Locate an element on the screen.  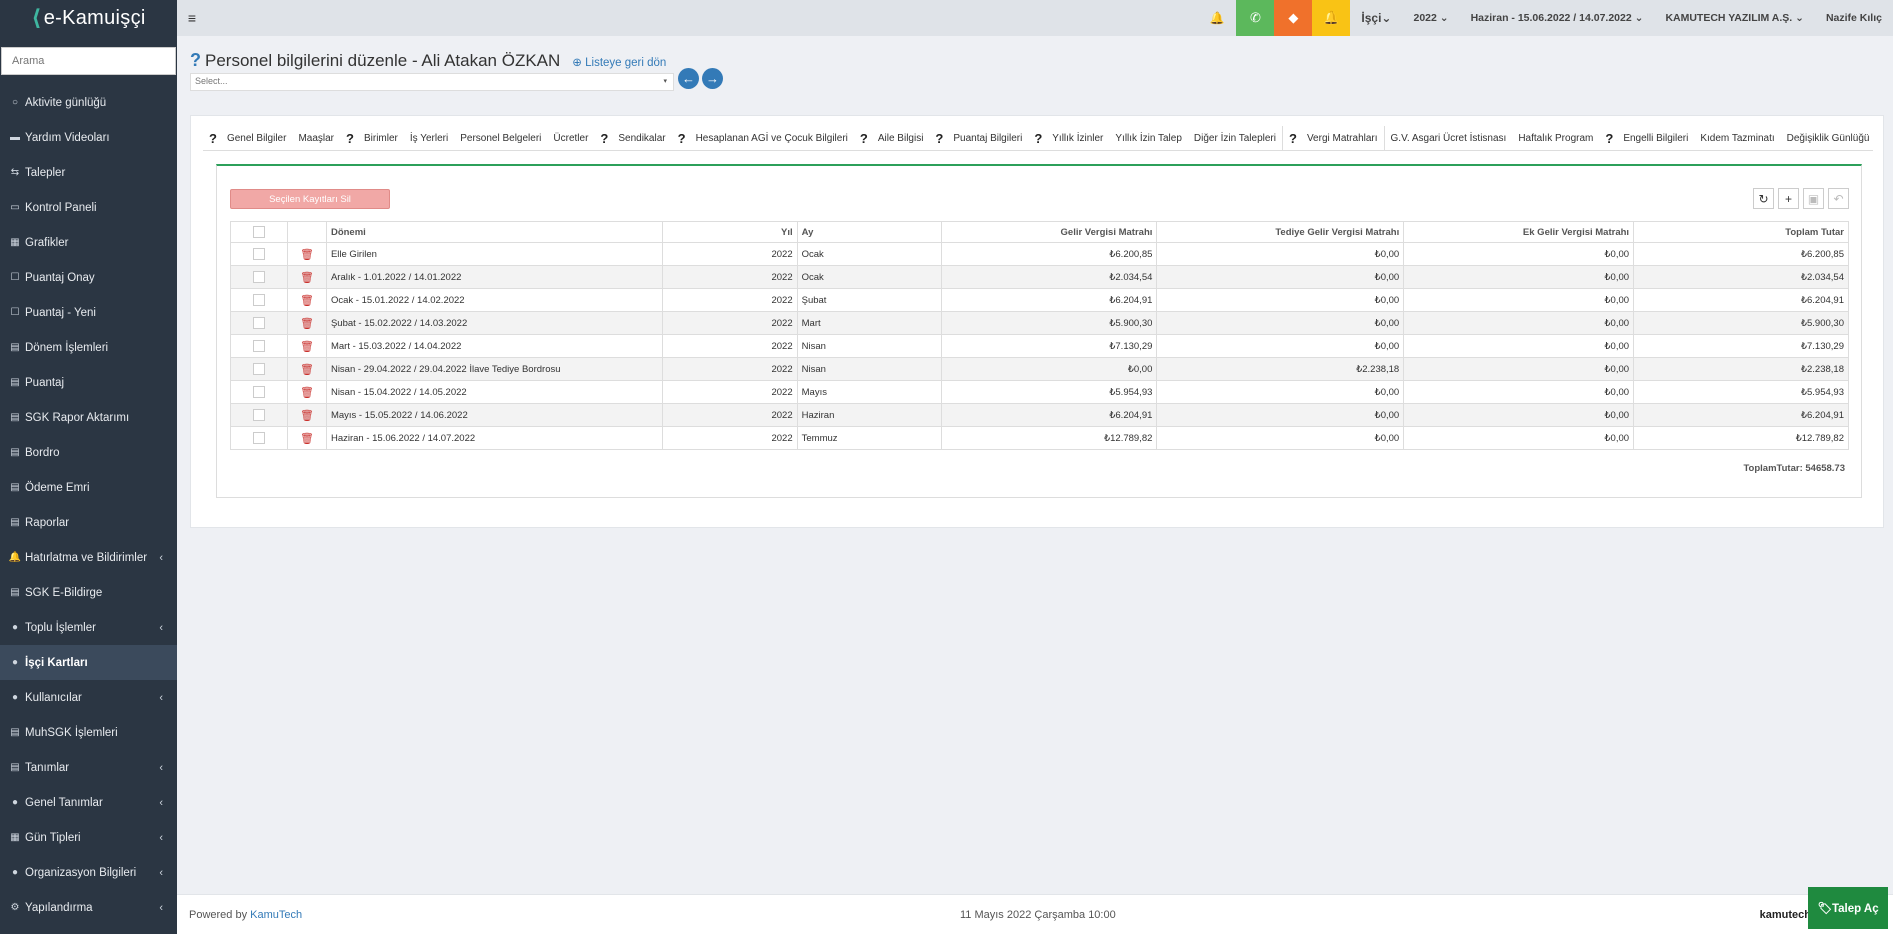
tab-3: İş Yerleri is located at coordinates (429, 138).